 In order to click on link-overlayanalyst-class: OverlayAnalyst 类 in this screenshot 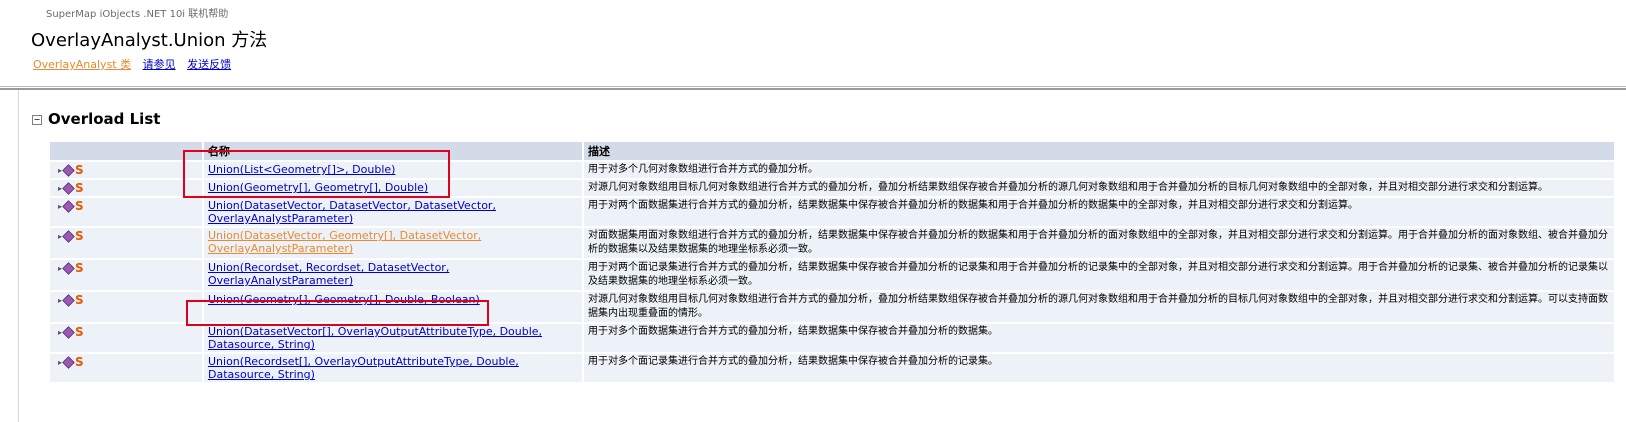, I will do `click(82, 64)`.